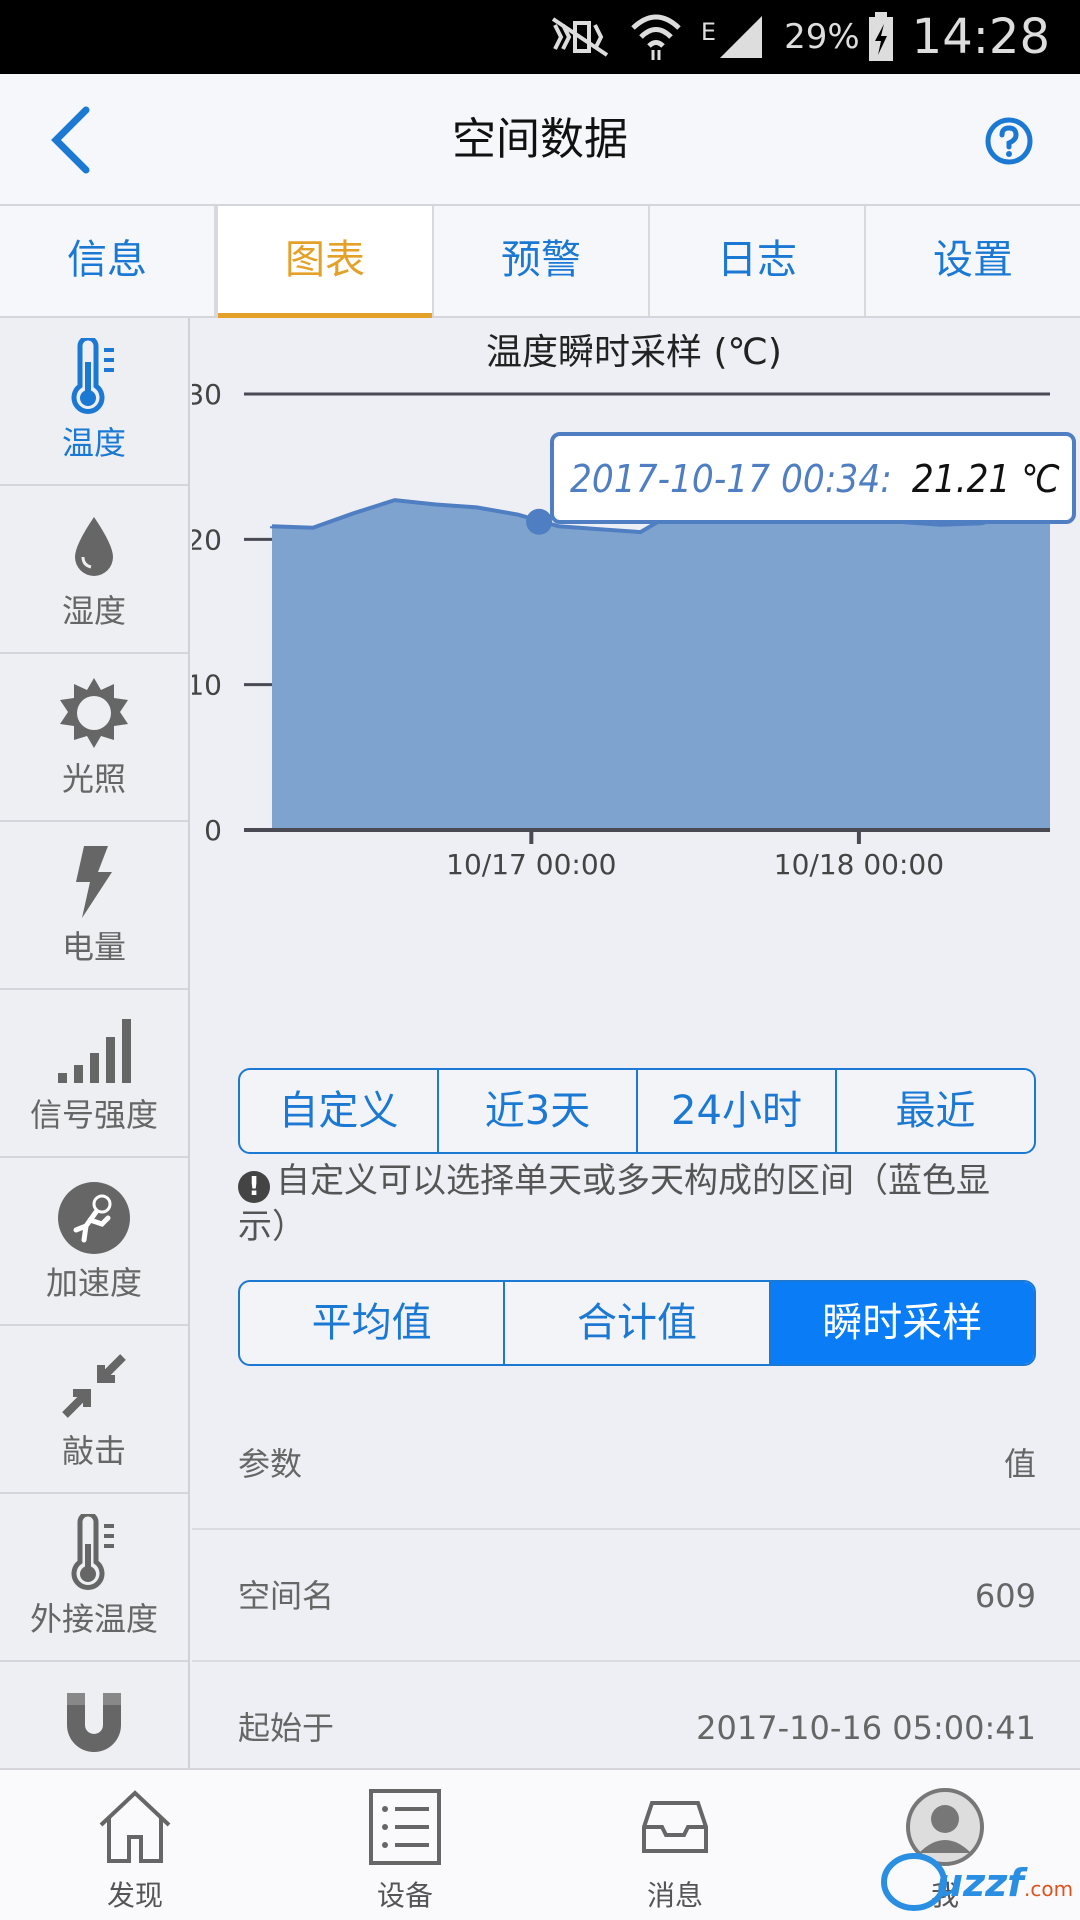 The width and height of the screenshot is (1080, 1920). I want to click on sidebar-item-signal: 信号强度, so click(94, 1074).